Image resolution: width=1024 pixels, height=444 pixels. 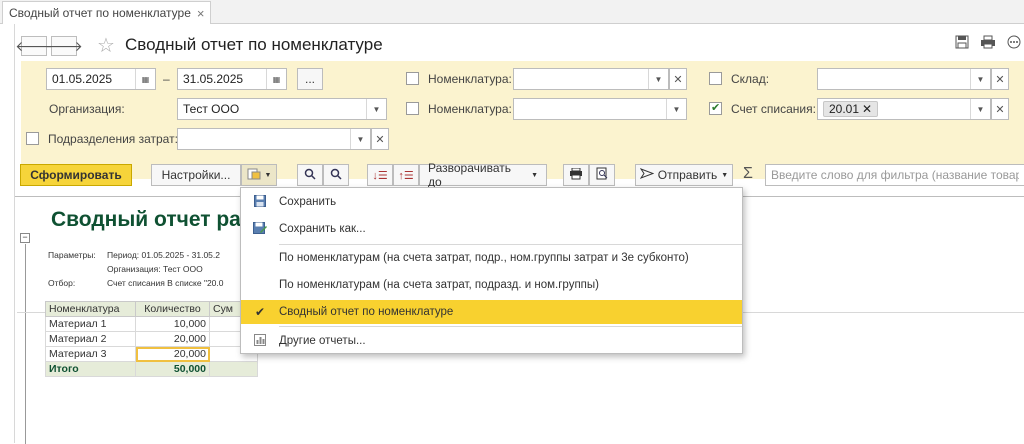 What do you see at coordinates (310, 175) in the screenshot?
I see `search-button` at bounding box center [310, 175].